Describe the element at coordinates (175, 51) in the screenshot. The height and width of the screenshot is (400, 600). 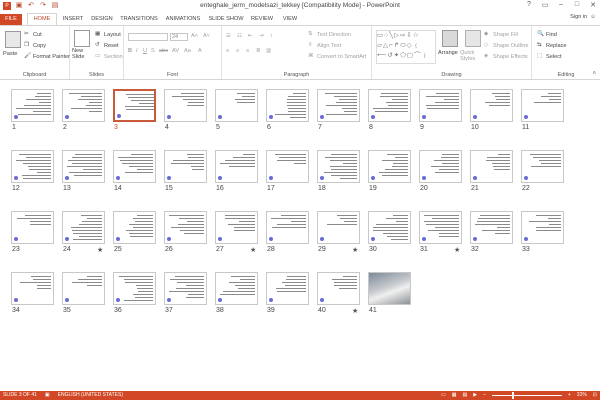
I see `character-spacing-icon: AV` at that location.